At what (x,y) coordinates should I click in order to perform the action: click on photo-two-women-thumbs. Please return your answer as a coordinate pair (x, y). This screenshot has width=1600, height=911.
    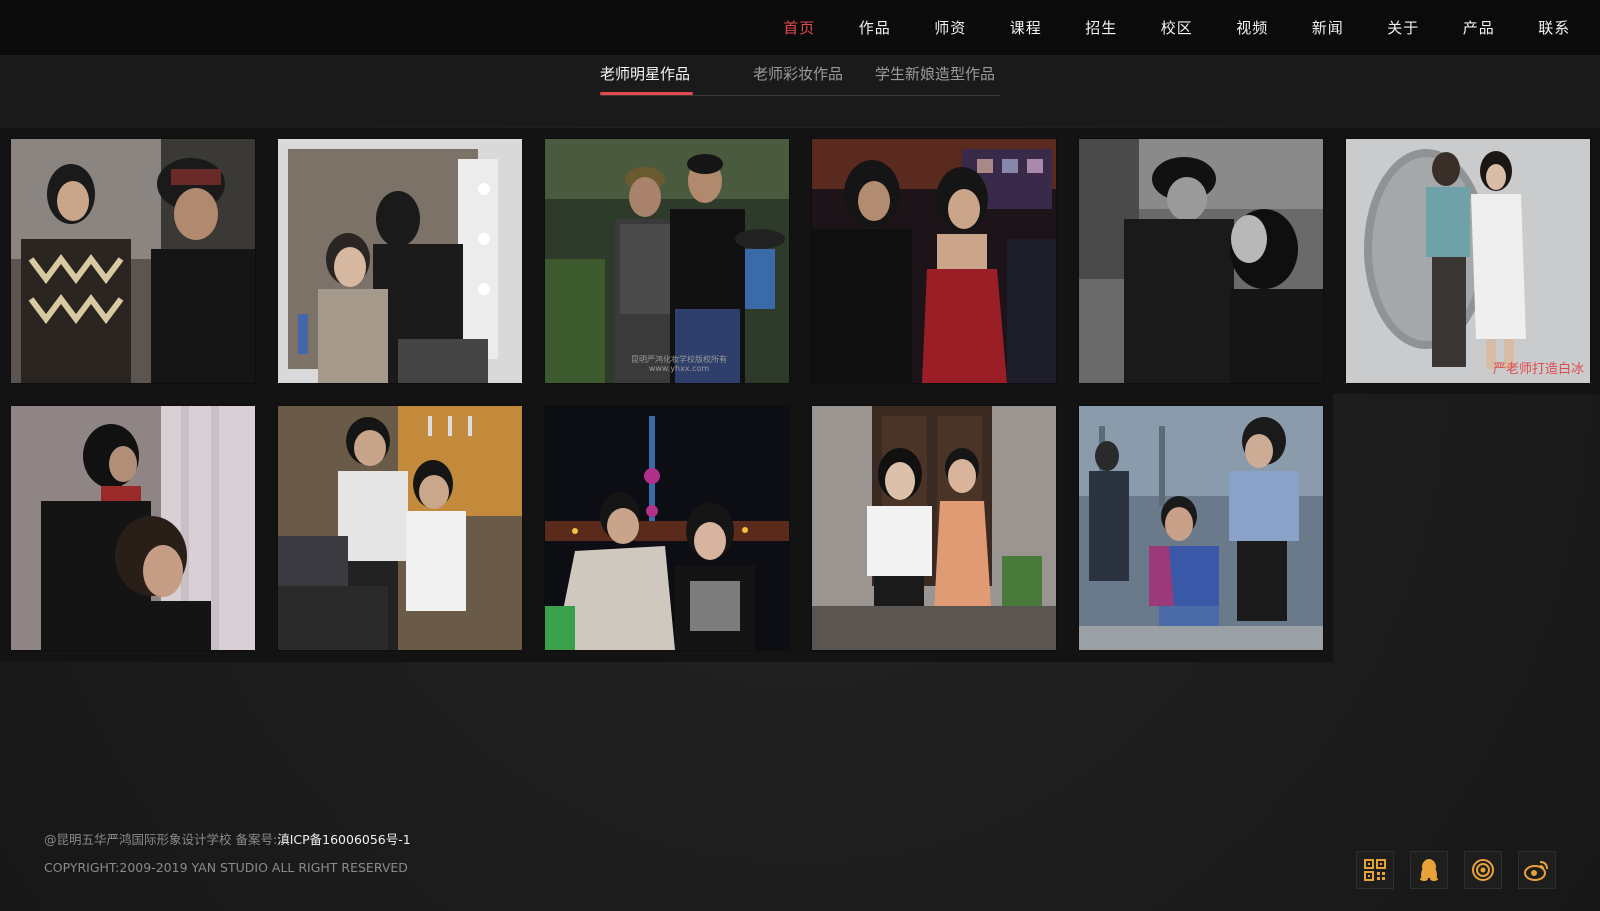
    Looking at the image, I should click on (934, 528).